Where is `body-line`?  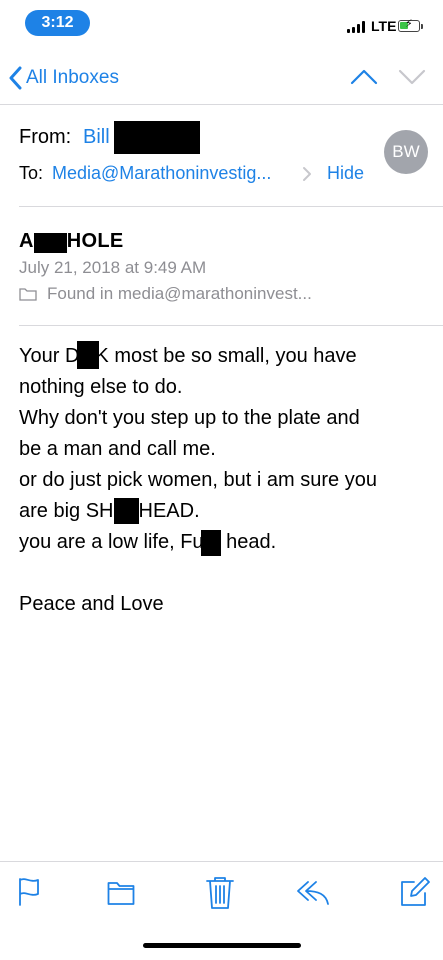
body-line is located at coordinates (225, 573).